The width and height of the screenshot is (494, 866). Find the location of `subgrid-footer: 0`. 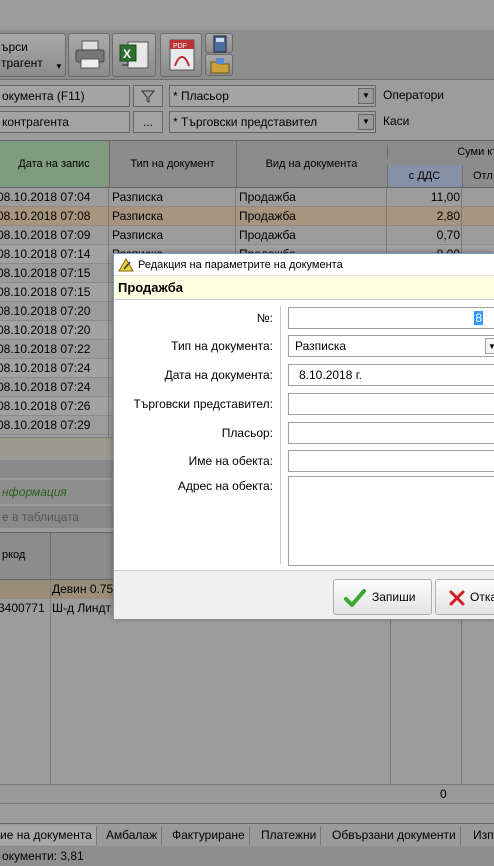

subgrid-footer: 0 is located at coordinates (247, 794).